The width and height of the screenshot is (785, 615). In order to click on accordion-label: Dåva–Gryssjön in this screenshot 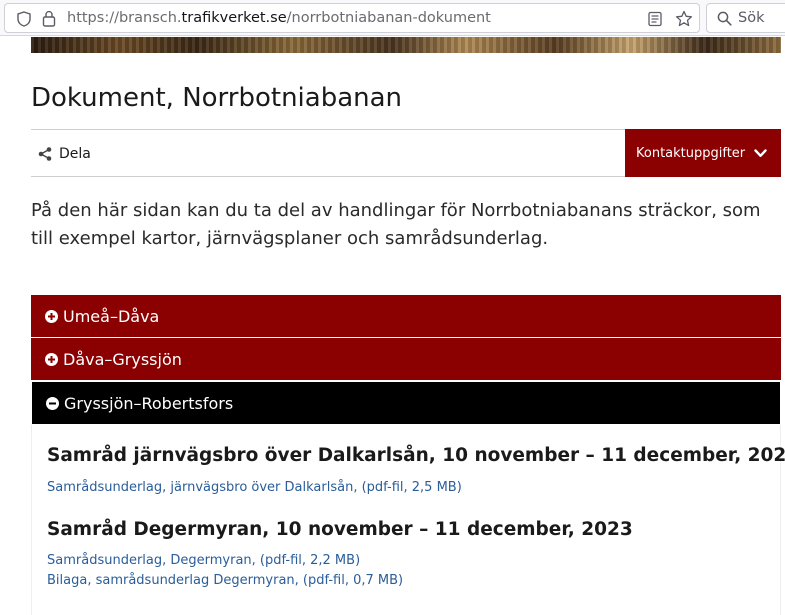, I will do `click(122, 359)`.